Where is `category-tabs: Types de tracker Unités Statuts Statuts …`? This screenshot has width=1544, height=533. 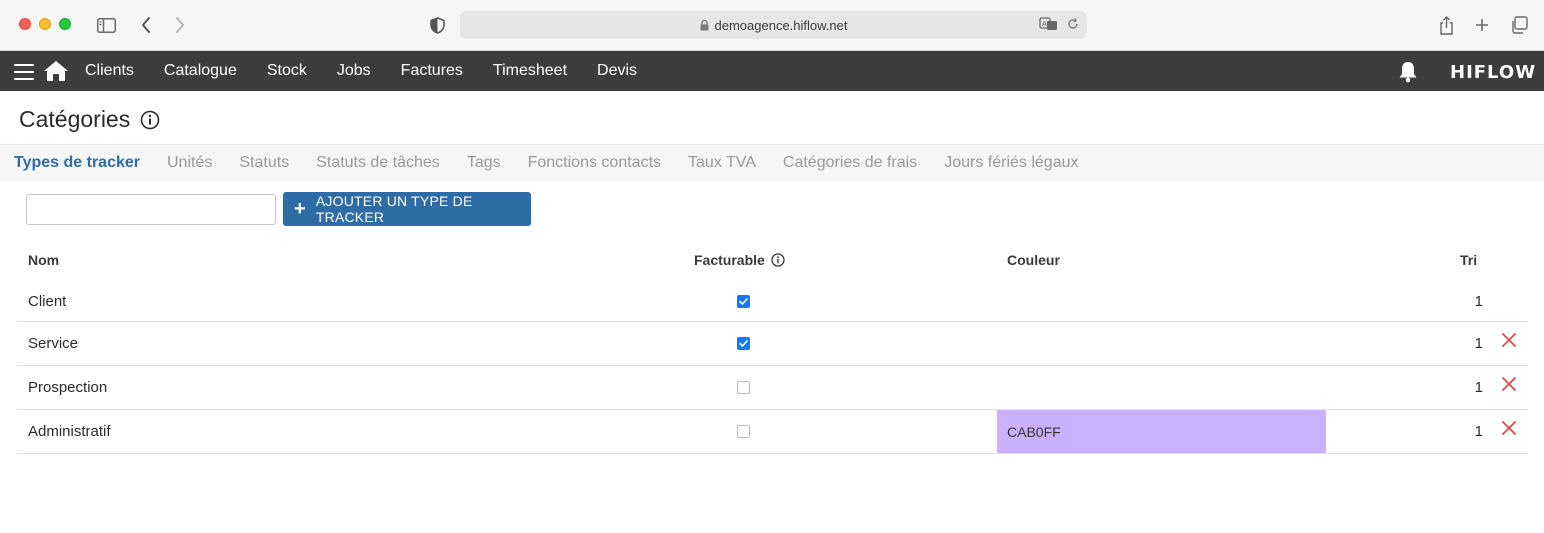 category-tabs: Types de tracker Unités Statuts Statuts … is located at coordinates (772, 162).